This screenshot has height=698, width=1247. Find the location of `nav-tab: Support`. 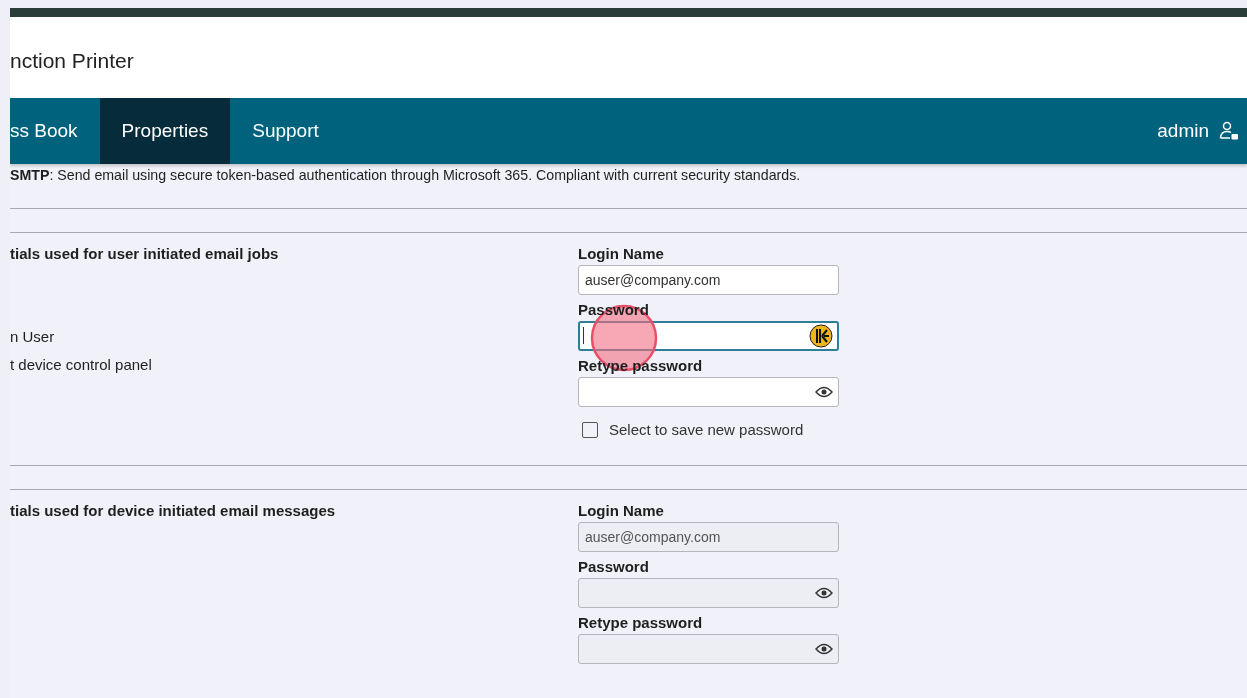

nav-tab: Support is located at coordinates (285, 131).